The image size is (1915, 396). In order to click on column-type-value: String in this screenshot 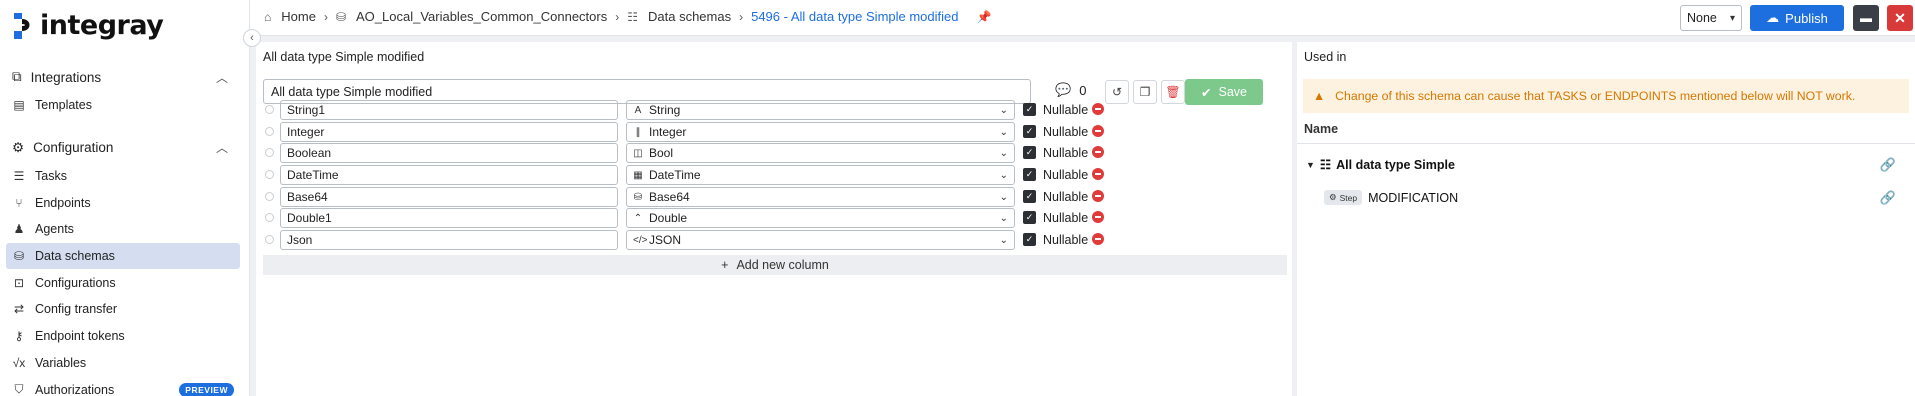, I will do `click(665, 110)`.